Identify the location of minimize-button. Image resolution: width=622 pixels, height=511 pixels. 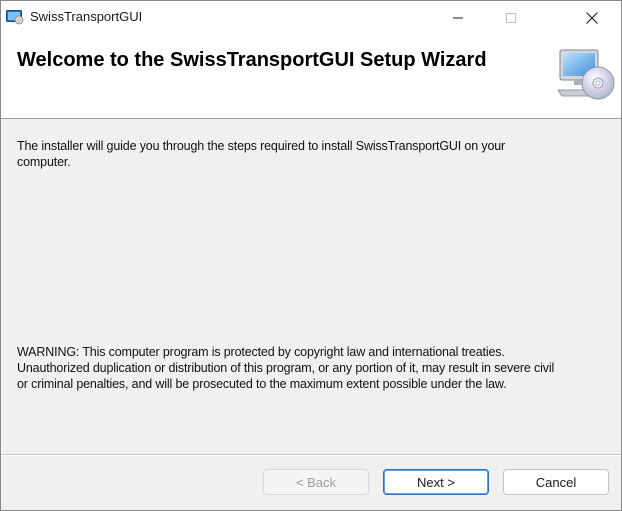
(458, 17).